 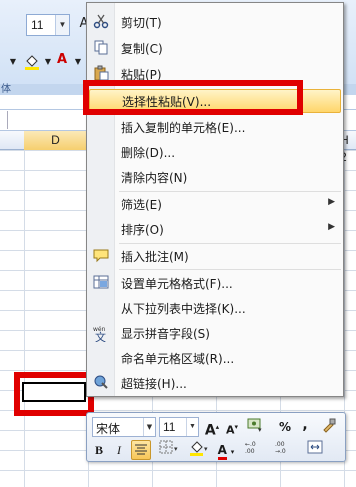 What do you see at coordinates (142, 230) in the screenshot?
I see `menu-item-label: 排序(O)` at bounding box center [142, 230].